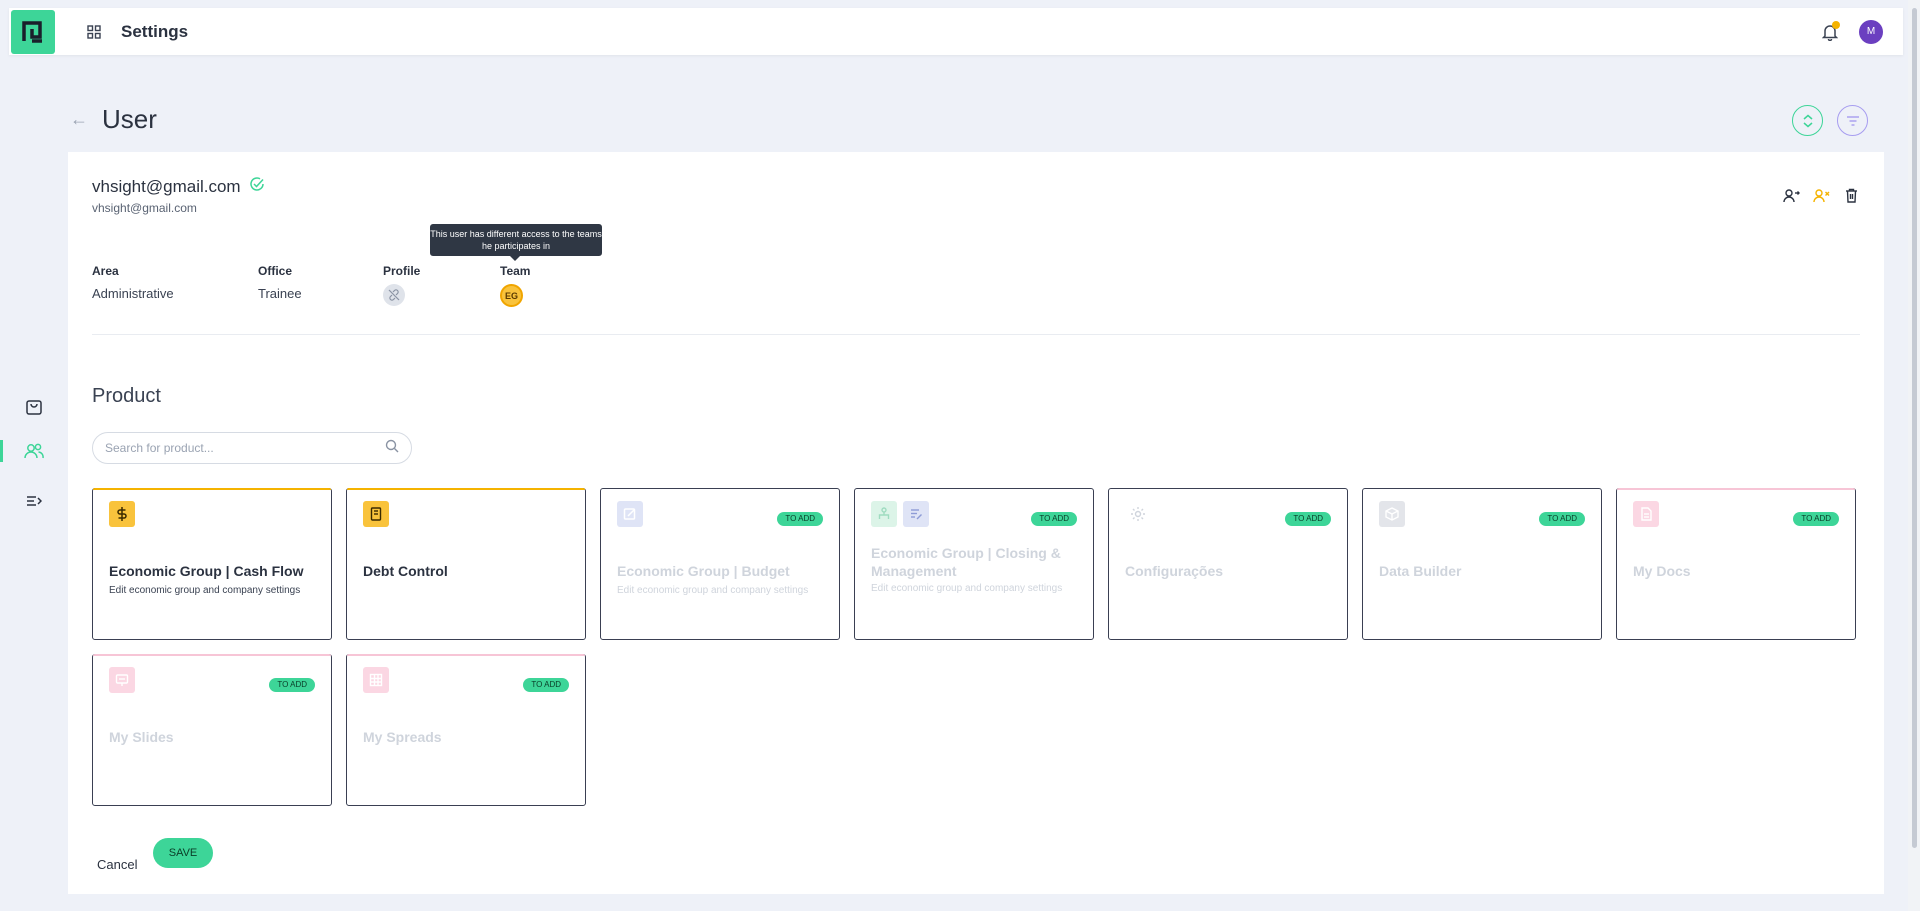 The image size is (1920, 911). Describe the element at coordinates (703, 571) in the screenshot. I see `tile-name: Economic Group | Budget` at that location.